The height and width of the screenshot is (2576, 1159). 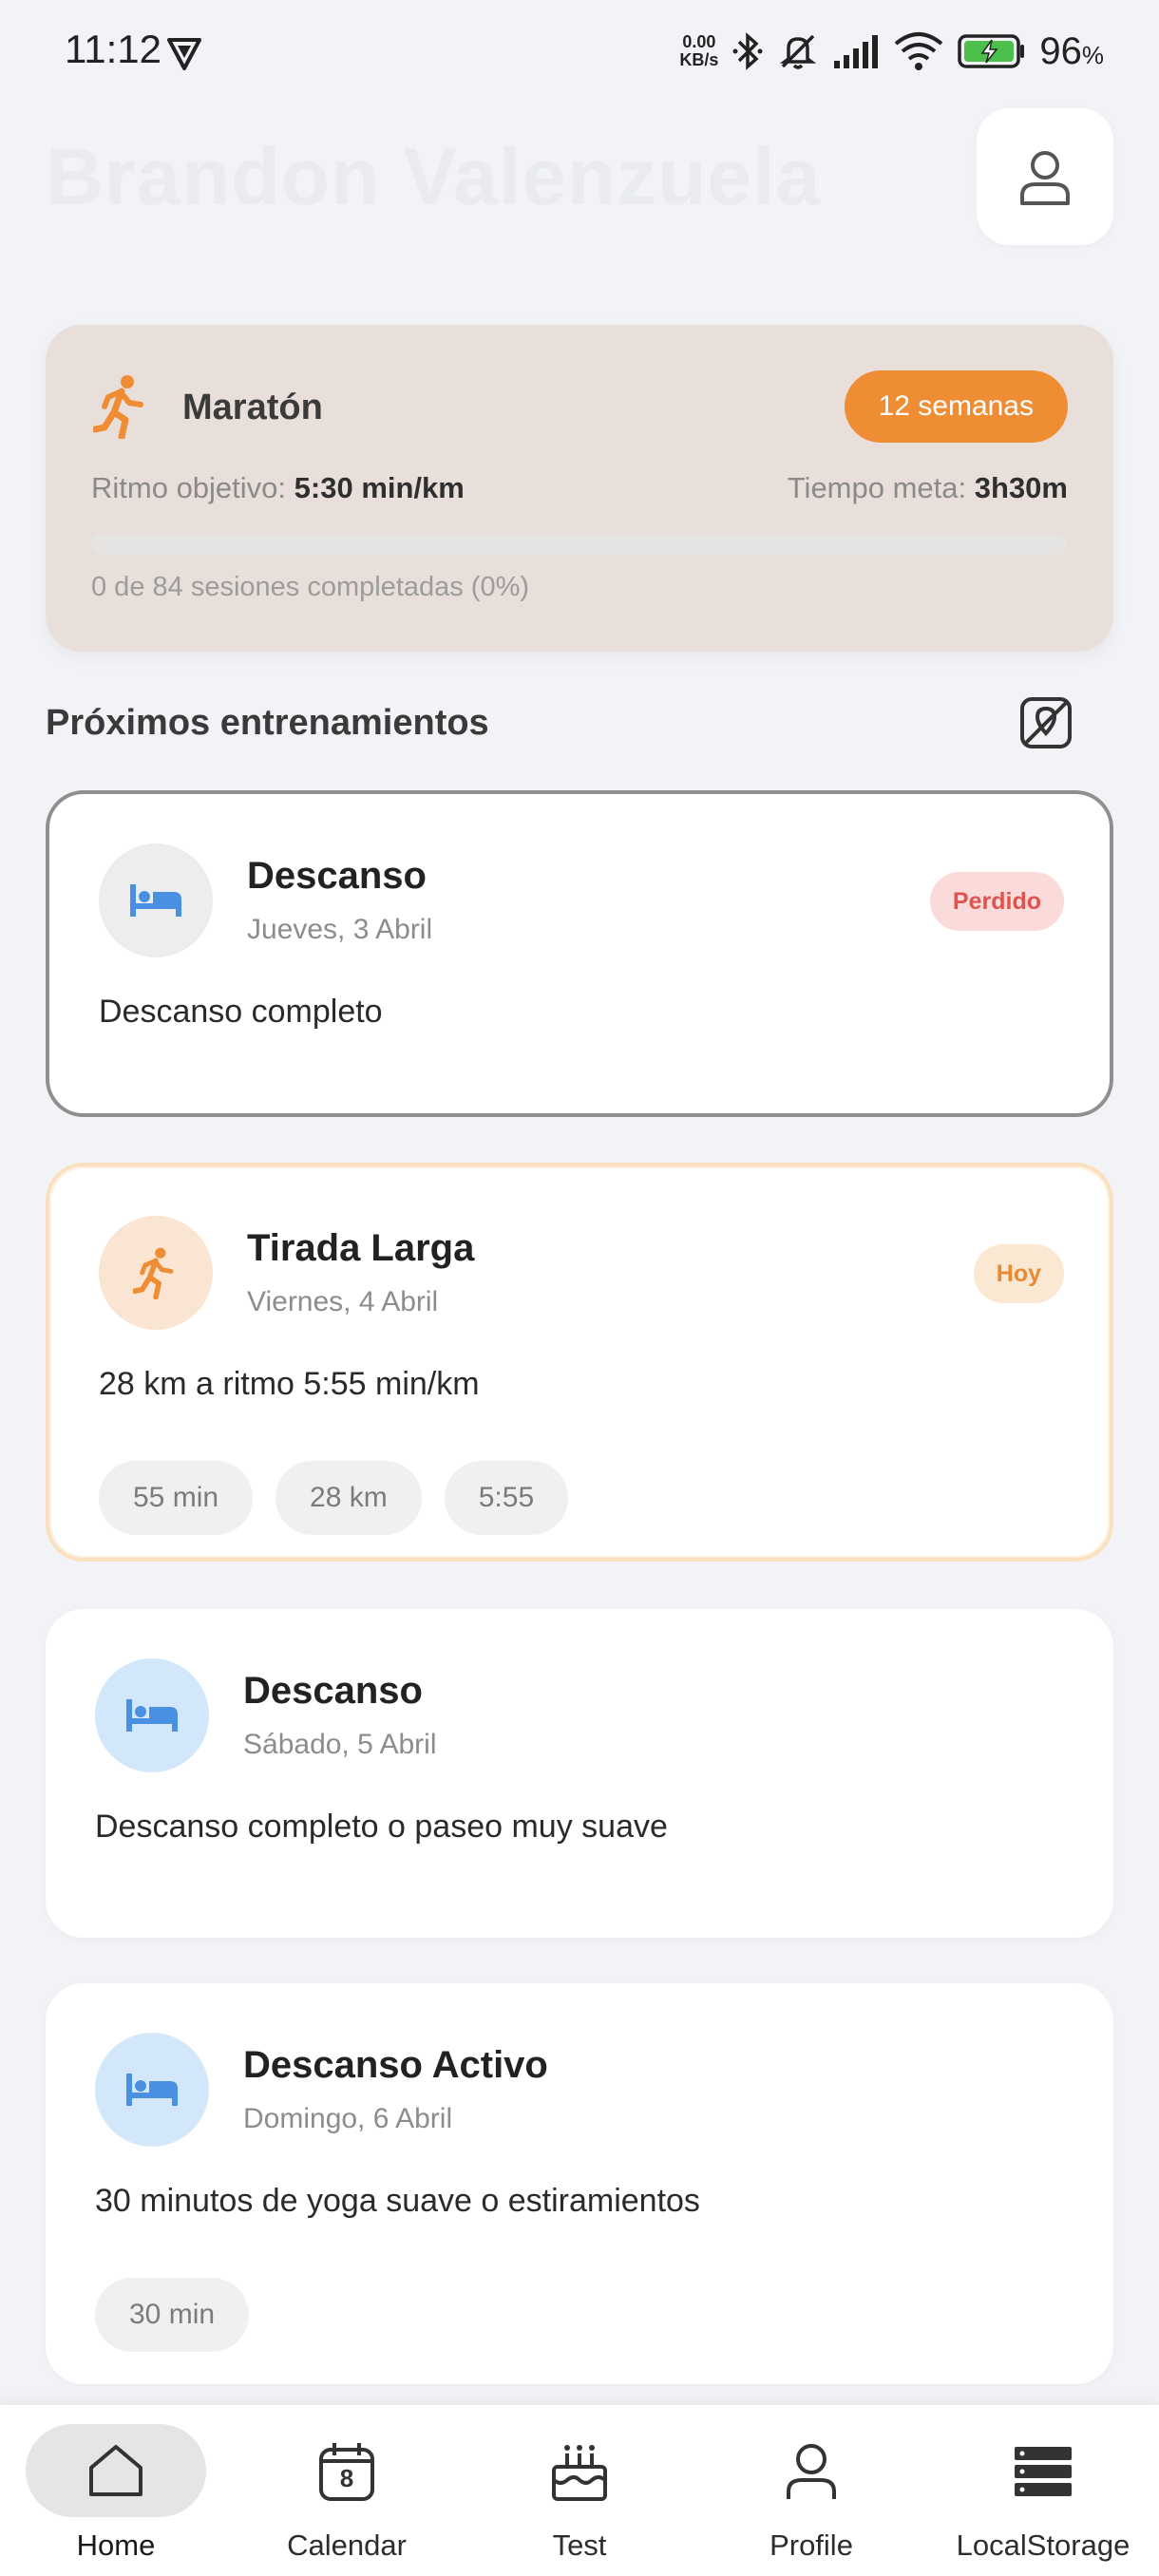 What do you see at coordinates (506, 1498) in the screenshot?
I see `pace-chip: 5:55` at bounding box center [506, 1498].